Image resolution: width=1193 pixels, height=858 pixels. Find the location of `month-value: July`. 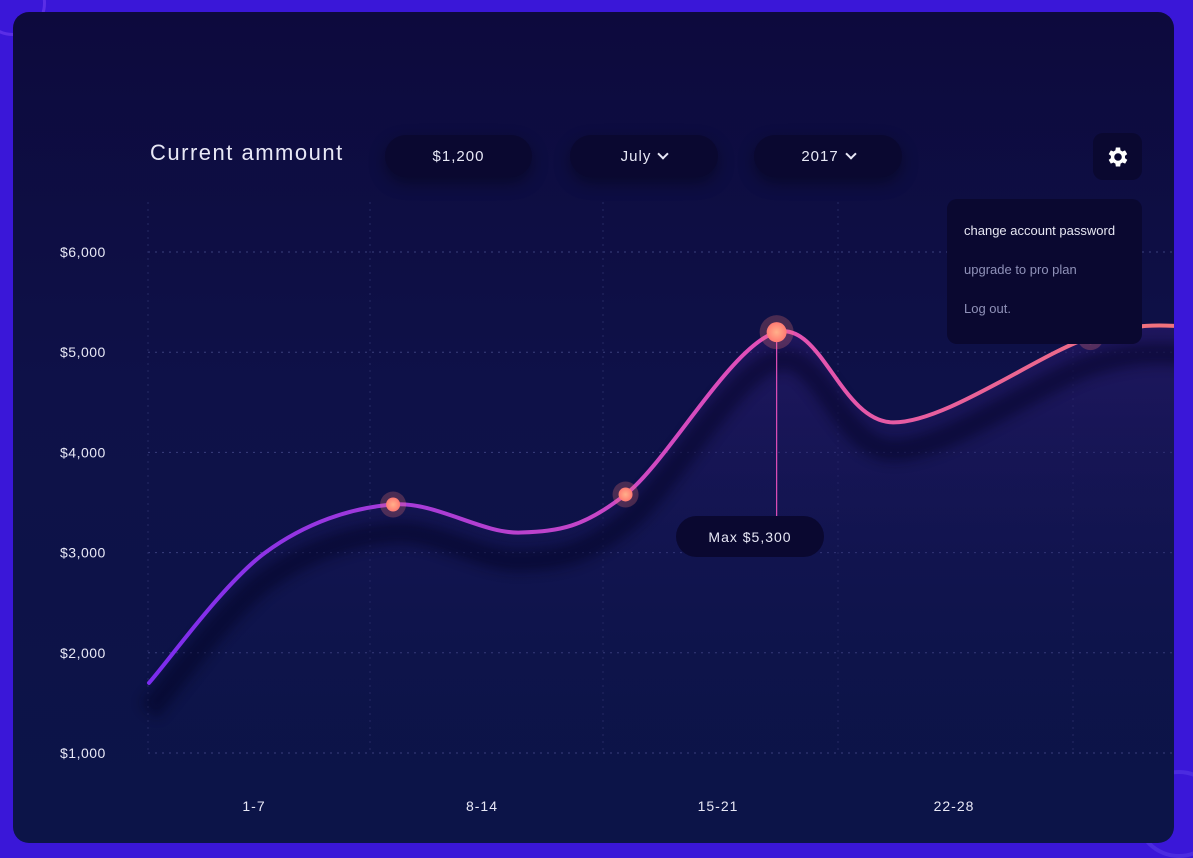

month-value: July is located at coordinates (636, 156).